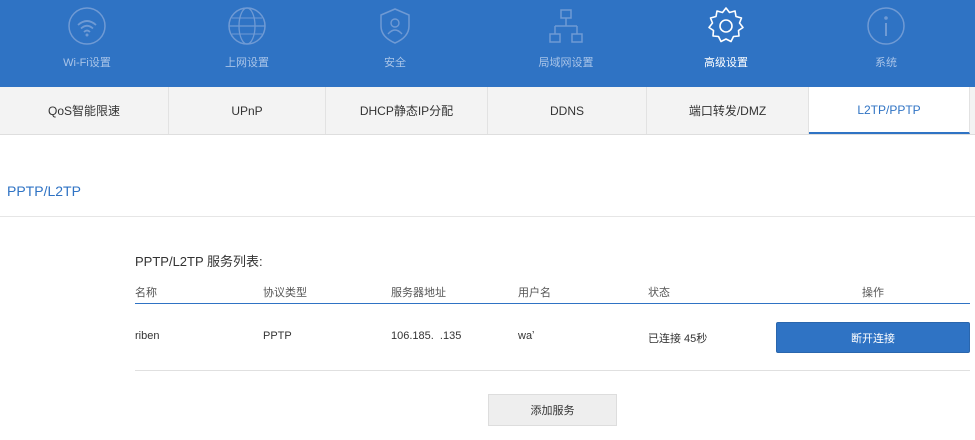 The width and height of the screenshot is (975, 440). I want to click on nav-label: 上网设置, so click(247, 63).